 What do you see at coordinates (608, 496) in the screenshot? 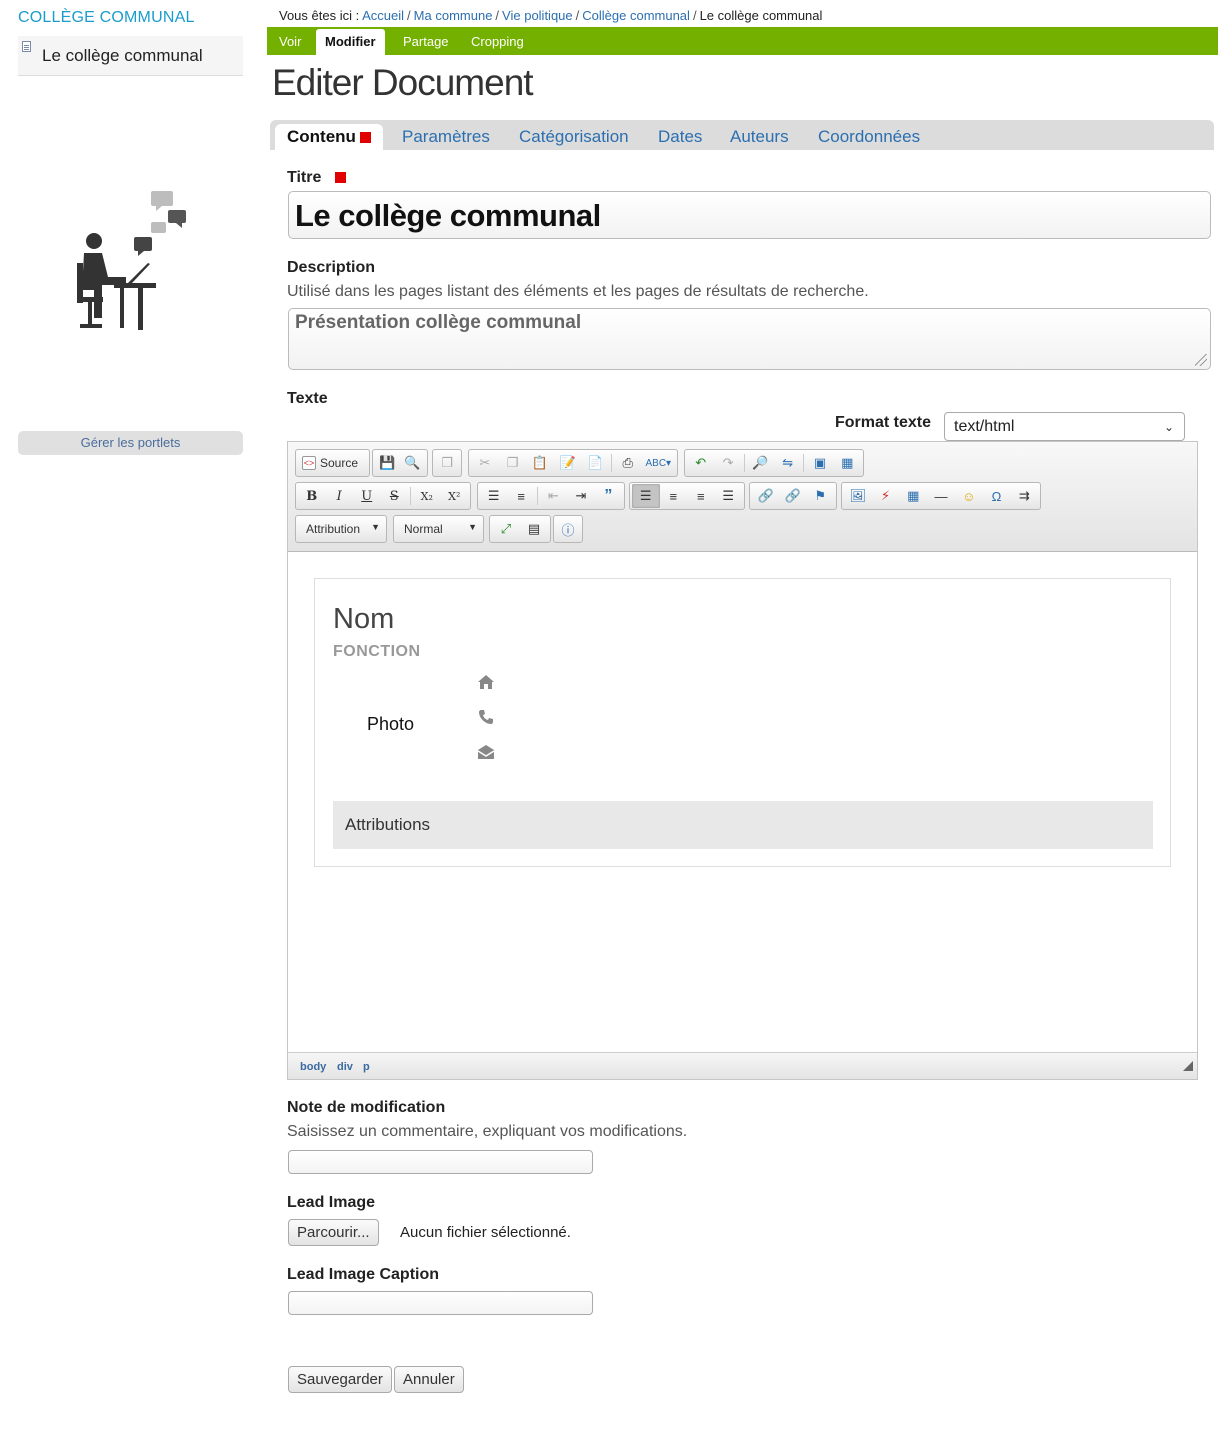
I see `blockquote-icon: ”` at bounding box center [608, 496].